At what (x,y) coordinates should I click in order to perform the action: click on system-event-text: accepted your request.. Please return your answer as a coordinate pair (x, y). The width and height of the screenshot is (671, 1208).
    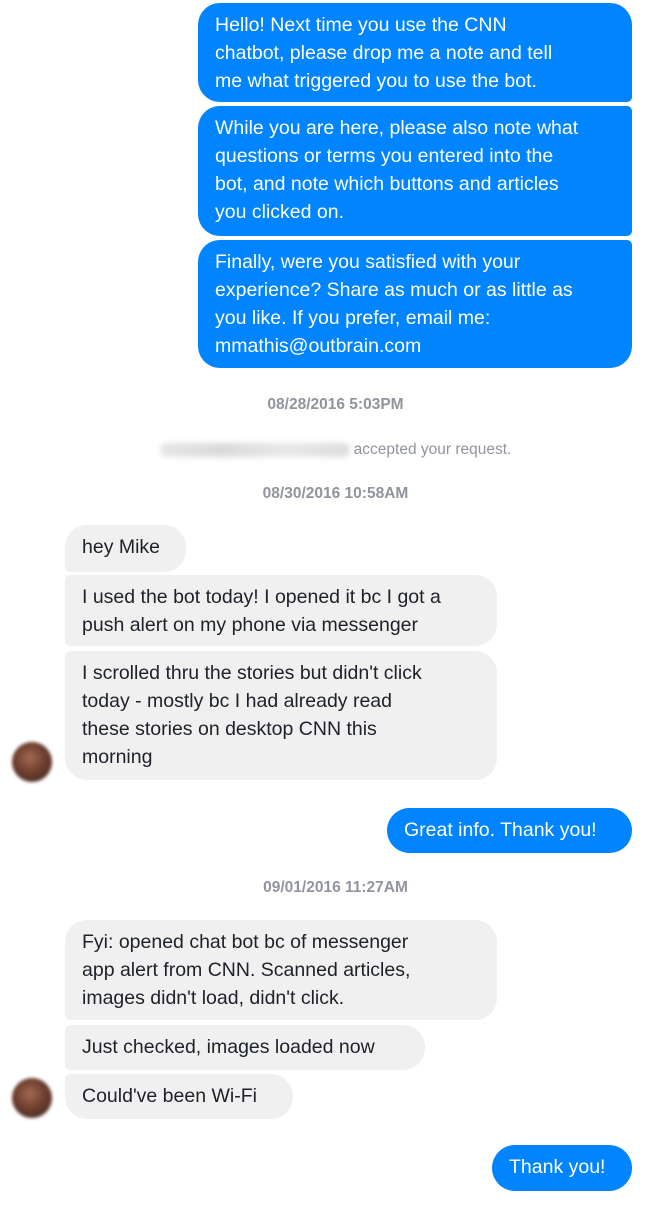
    Looking at the image, I should click on (432, 449).